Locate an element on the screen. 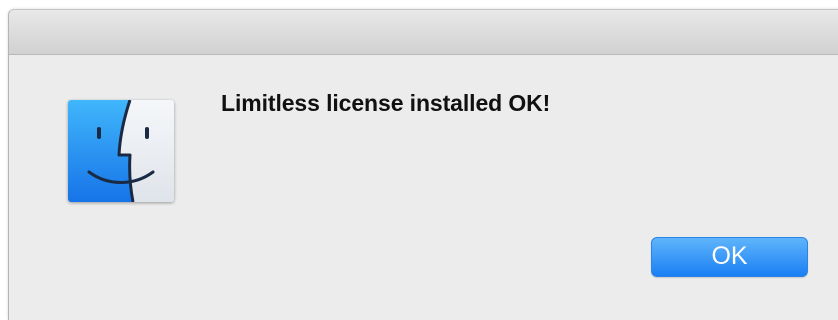 The image size is (838, 320). alert-message: Limitless license installed OK! is located at coordinates (386, 103).